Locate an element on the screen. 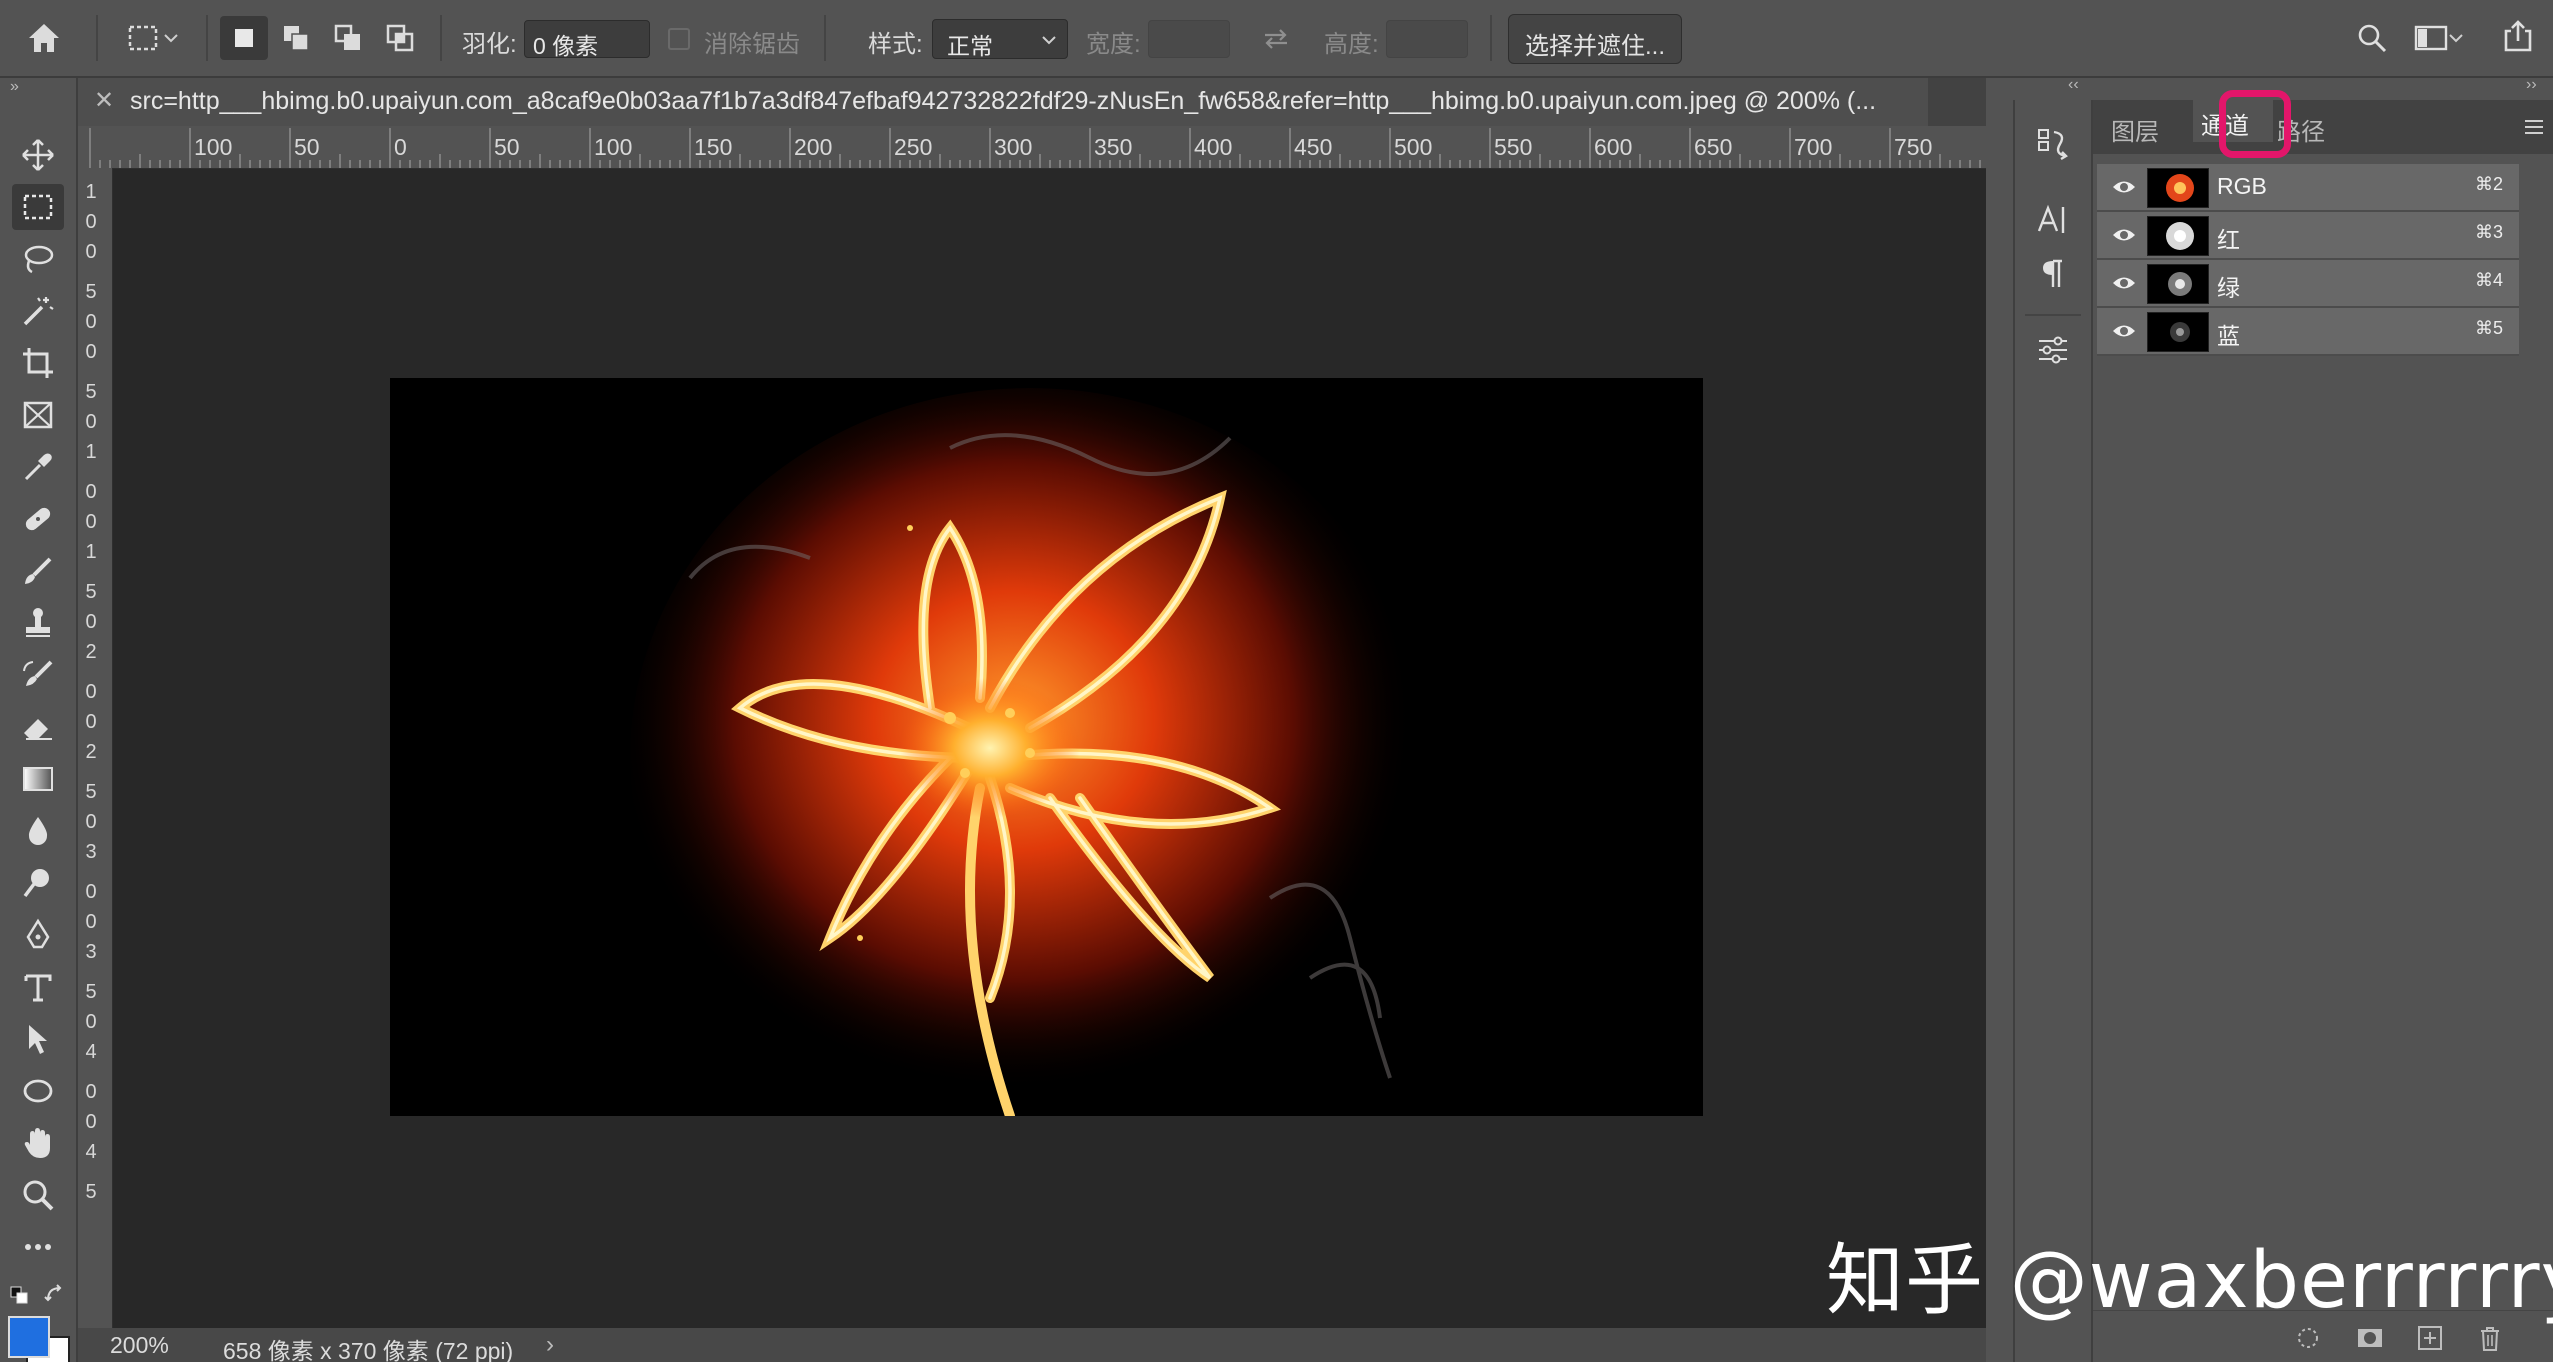 This screenshot has height=1365, width=2560. eyedropper-tool is located at coordinates (38, 467).